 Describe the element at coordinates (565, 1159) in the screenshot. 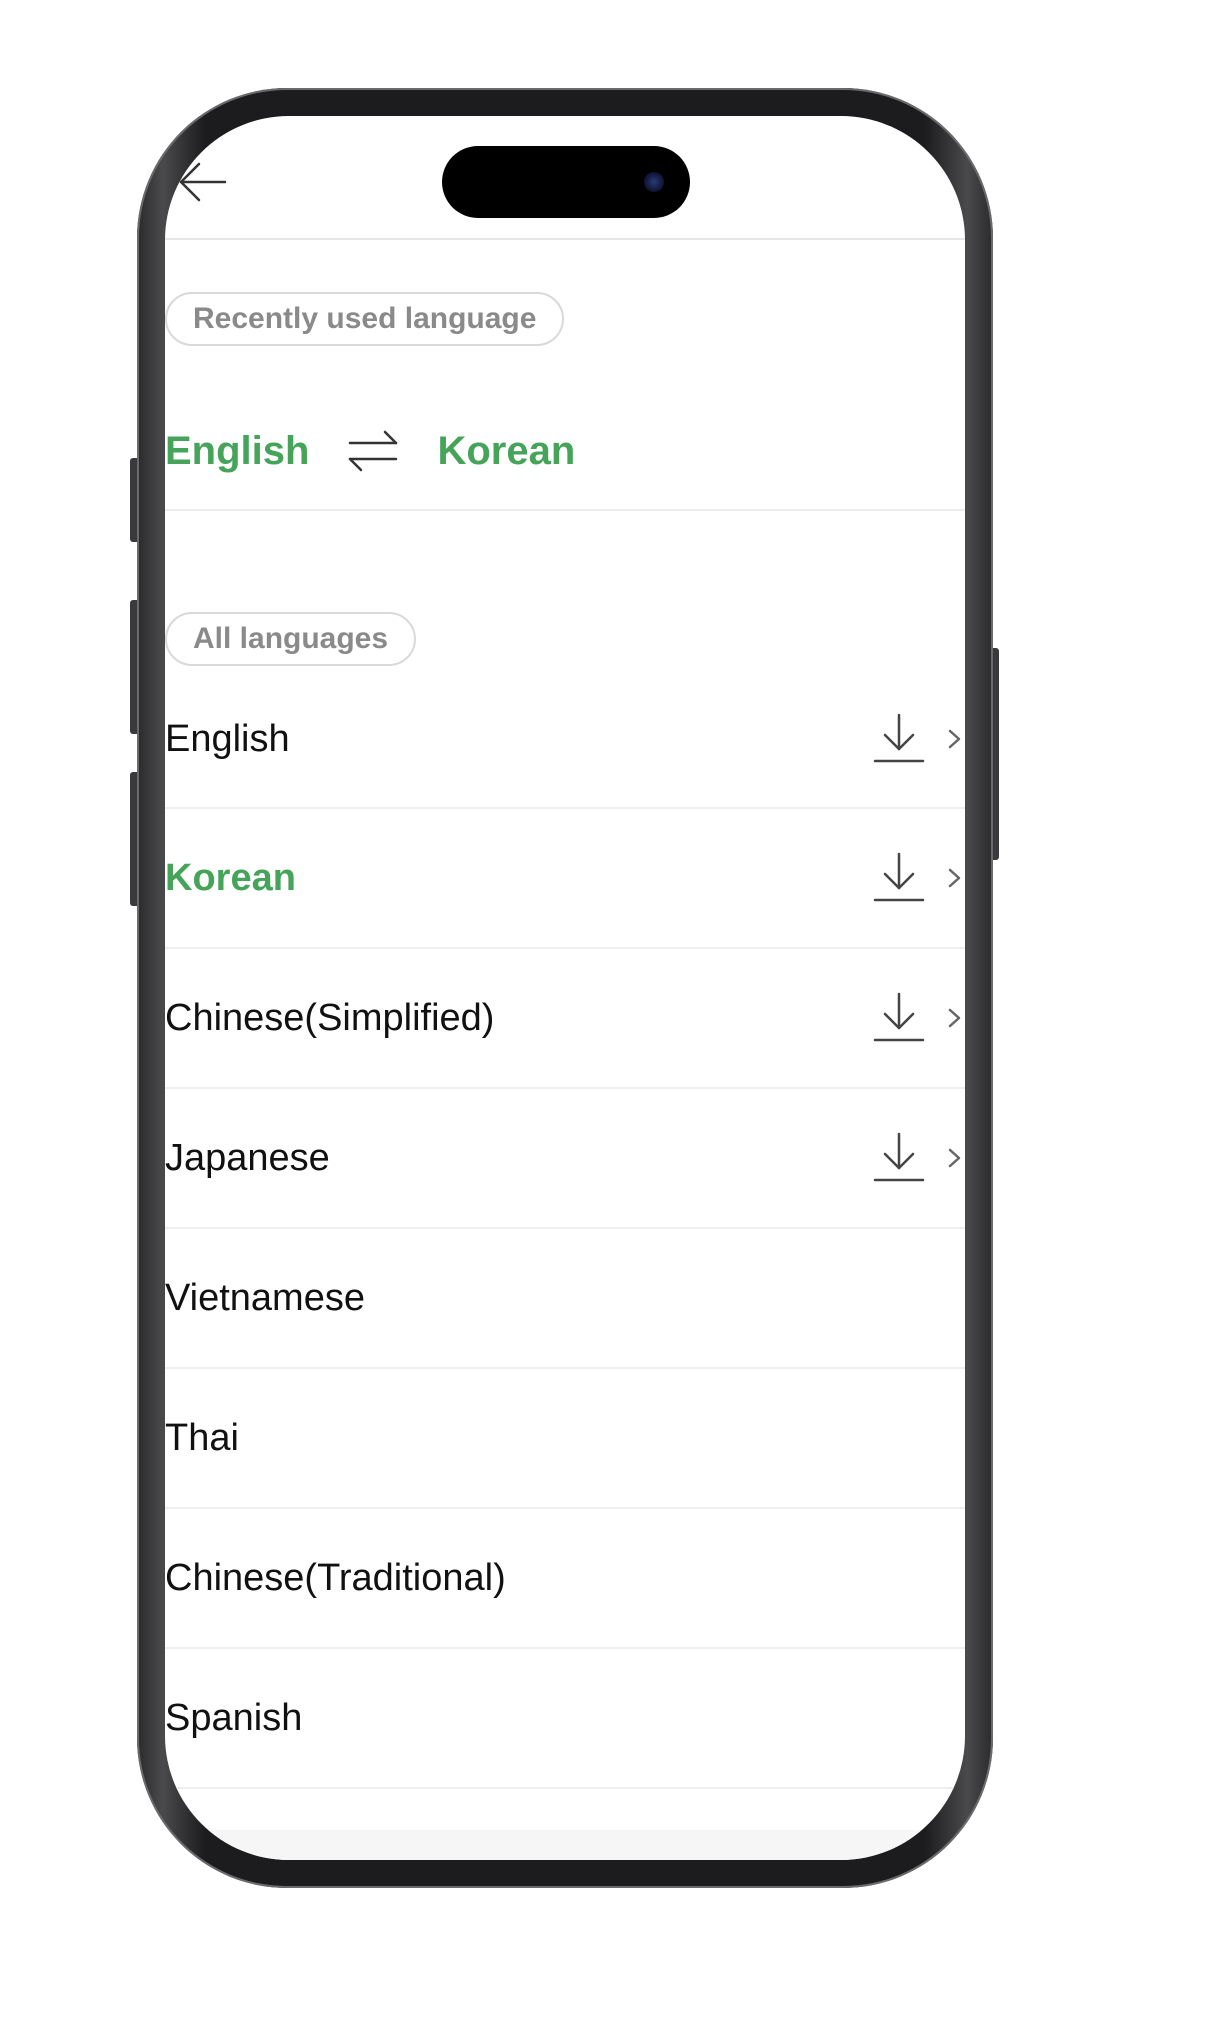

I see `language-row: Japanese` at that location.